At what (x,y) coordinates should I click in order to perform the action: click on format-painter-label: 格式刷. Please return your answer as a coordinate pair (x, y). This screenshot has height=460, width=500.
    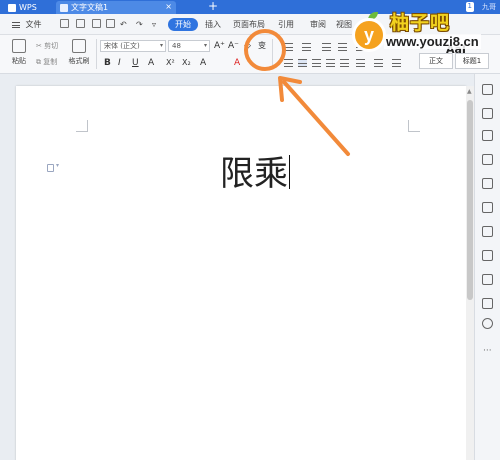
    Looking at the image, I should click on (79, 61).